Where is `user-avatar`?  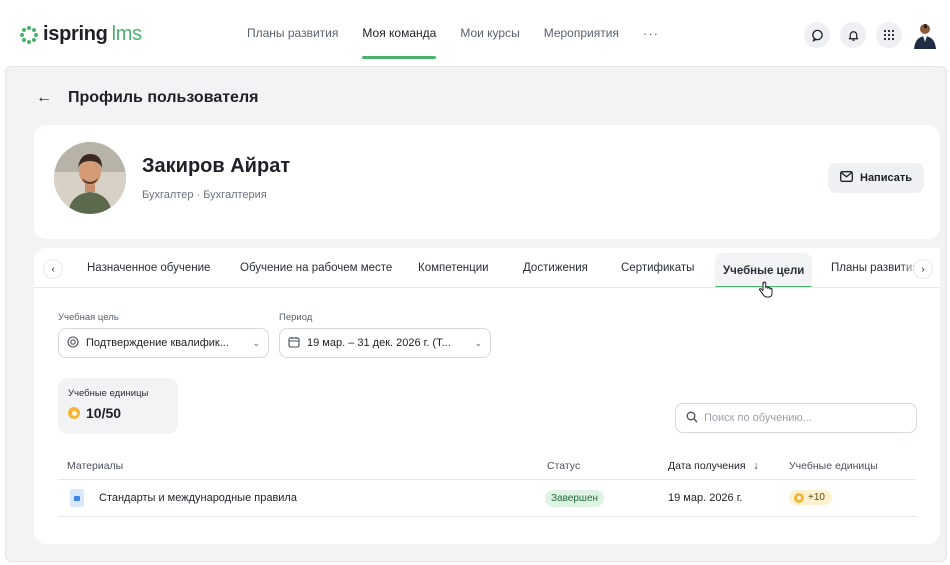 user-avatar is located at coordinates (925, 35).